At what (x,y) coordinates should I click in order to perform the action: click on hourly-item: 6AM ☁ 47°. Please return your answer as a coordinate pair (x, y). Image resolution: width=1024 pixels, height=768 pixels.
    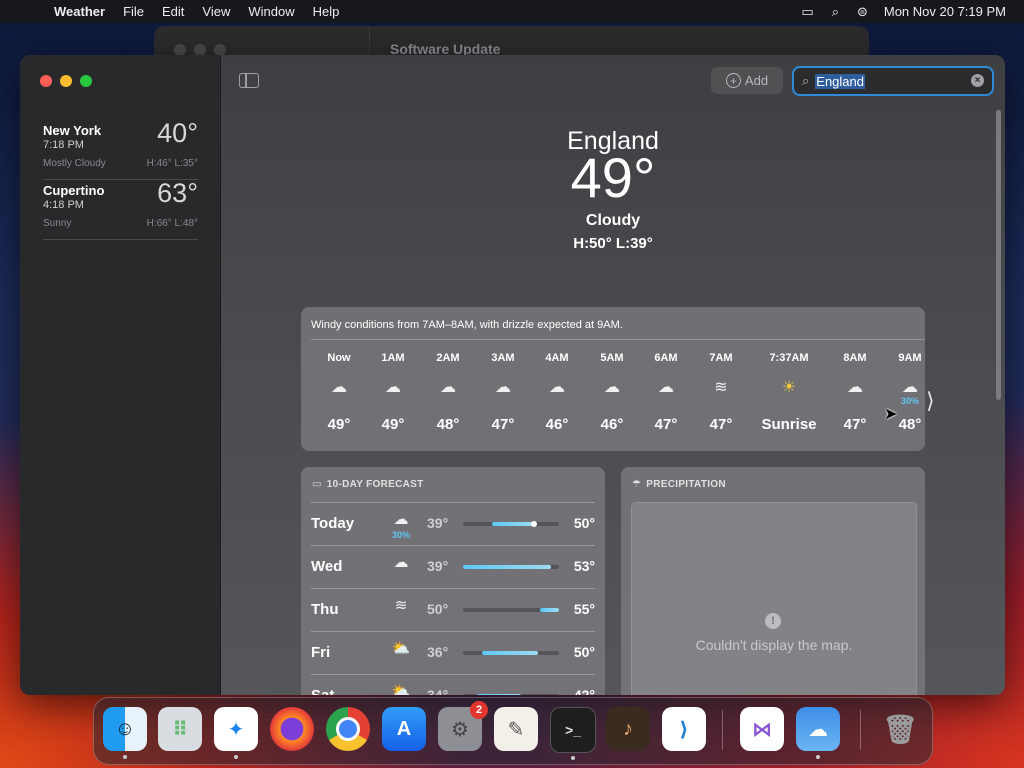
    Looking at the image, I should click on (666, 392).